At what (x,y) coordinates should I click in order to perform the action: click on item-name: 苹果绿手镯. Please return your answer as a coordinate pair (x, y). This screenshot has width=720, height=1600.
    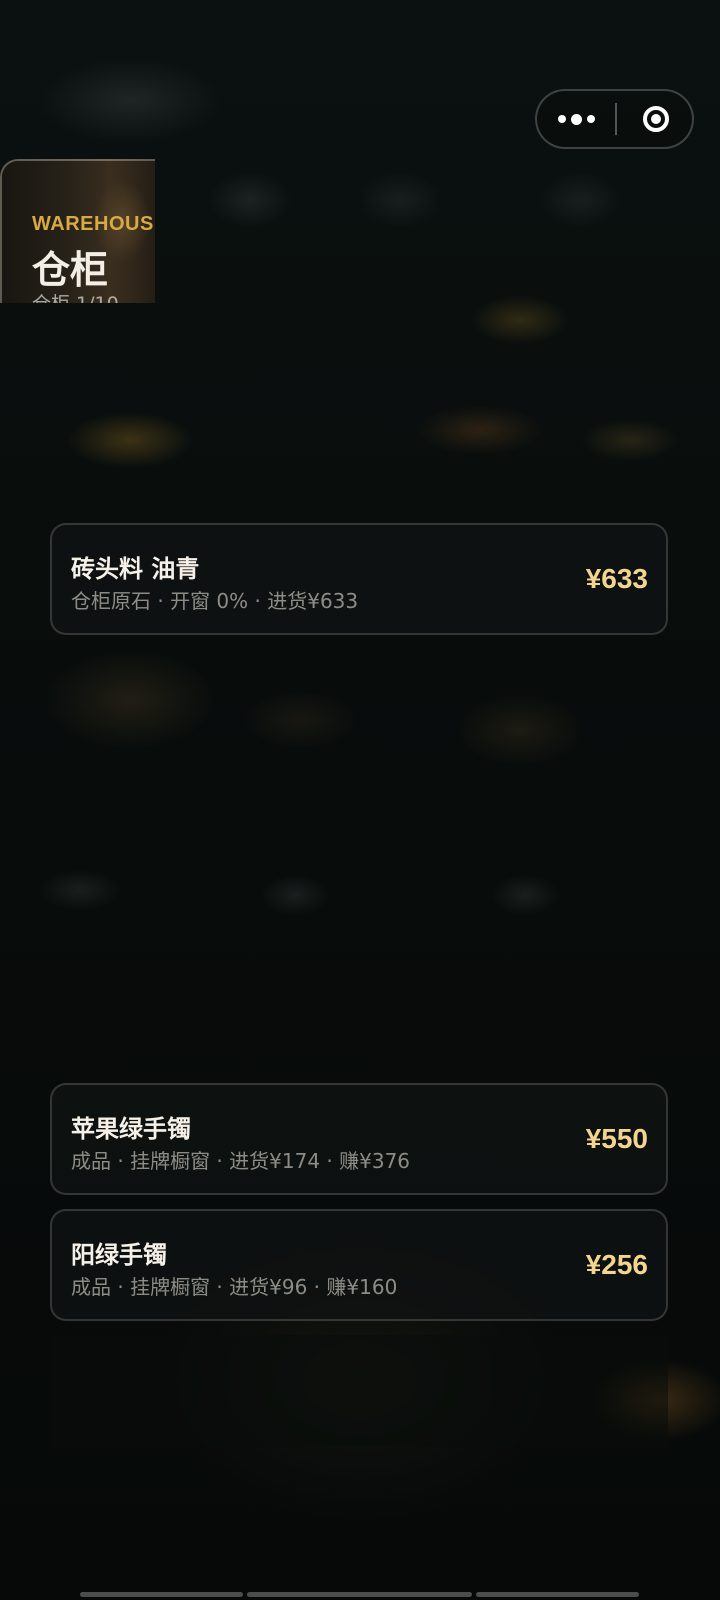
    Looking at the image, I should click on (131, 1129).